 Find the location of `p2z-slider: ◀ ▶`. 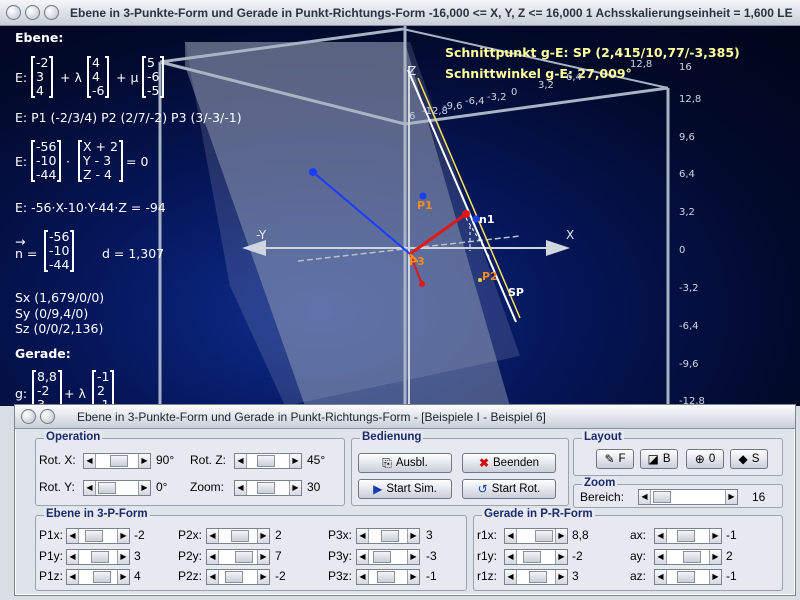

p2z-slider: ◀ ▶ is located at coordinates (238, 577).